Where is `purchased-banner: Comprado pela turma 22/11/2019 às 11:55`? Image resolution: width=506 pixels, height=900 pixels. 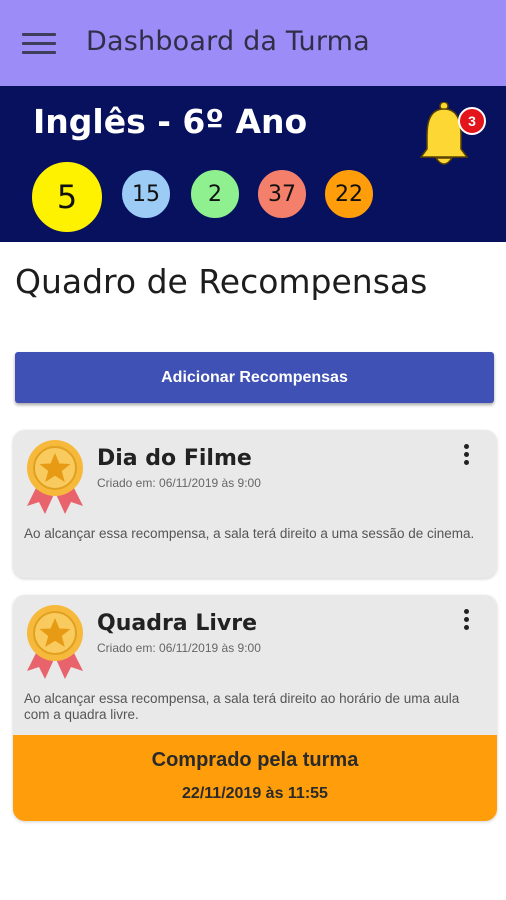 purchased-banner: Comprado pela turma 22/11/2019 às 11:55 is located at coordinates (255, 778).